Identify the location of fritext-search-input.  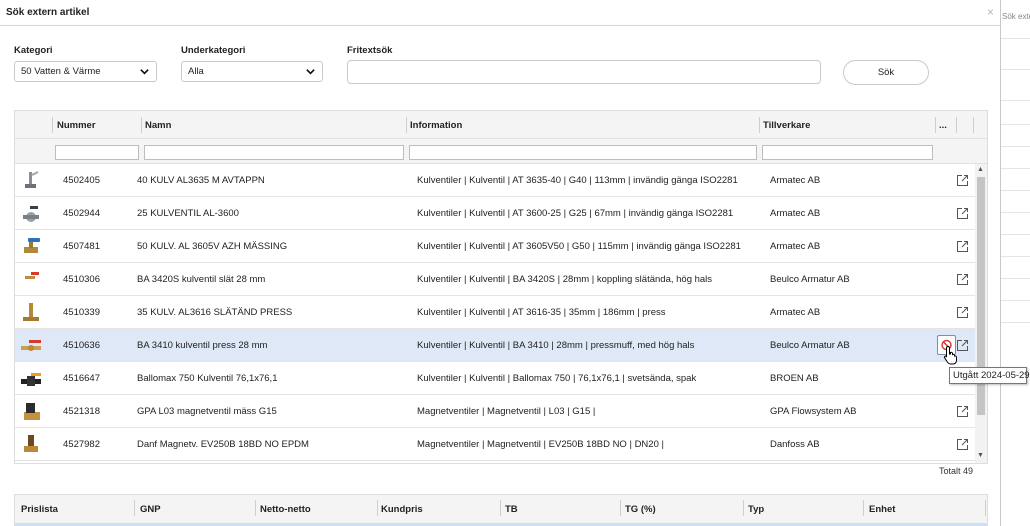
(584, 72).